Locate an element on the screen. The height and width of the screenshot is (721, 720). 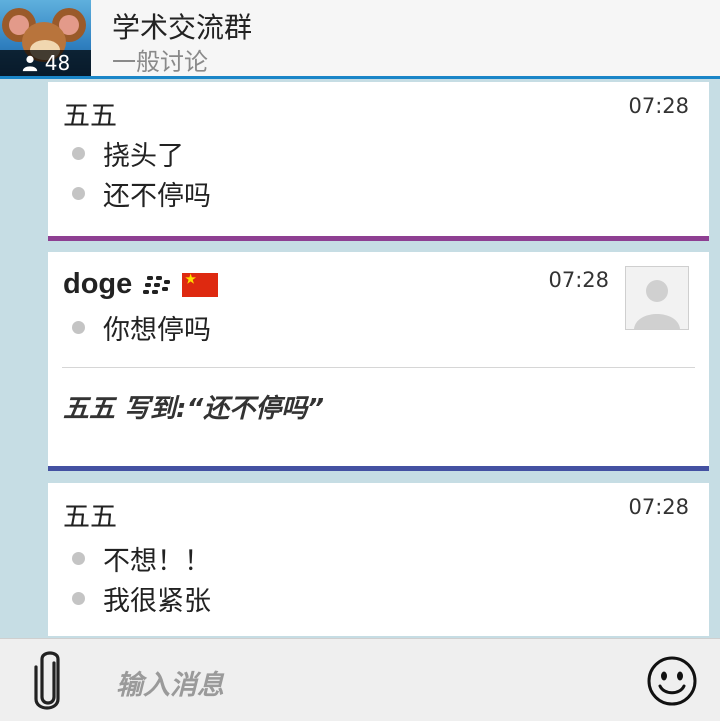
message-line: 你想停吗 is located at coordinates (141, 327).